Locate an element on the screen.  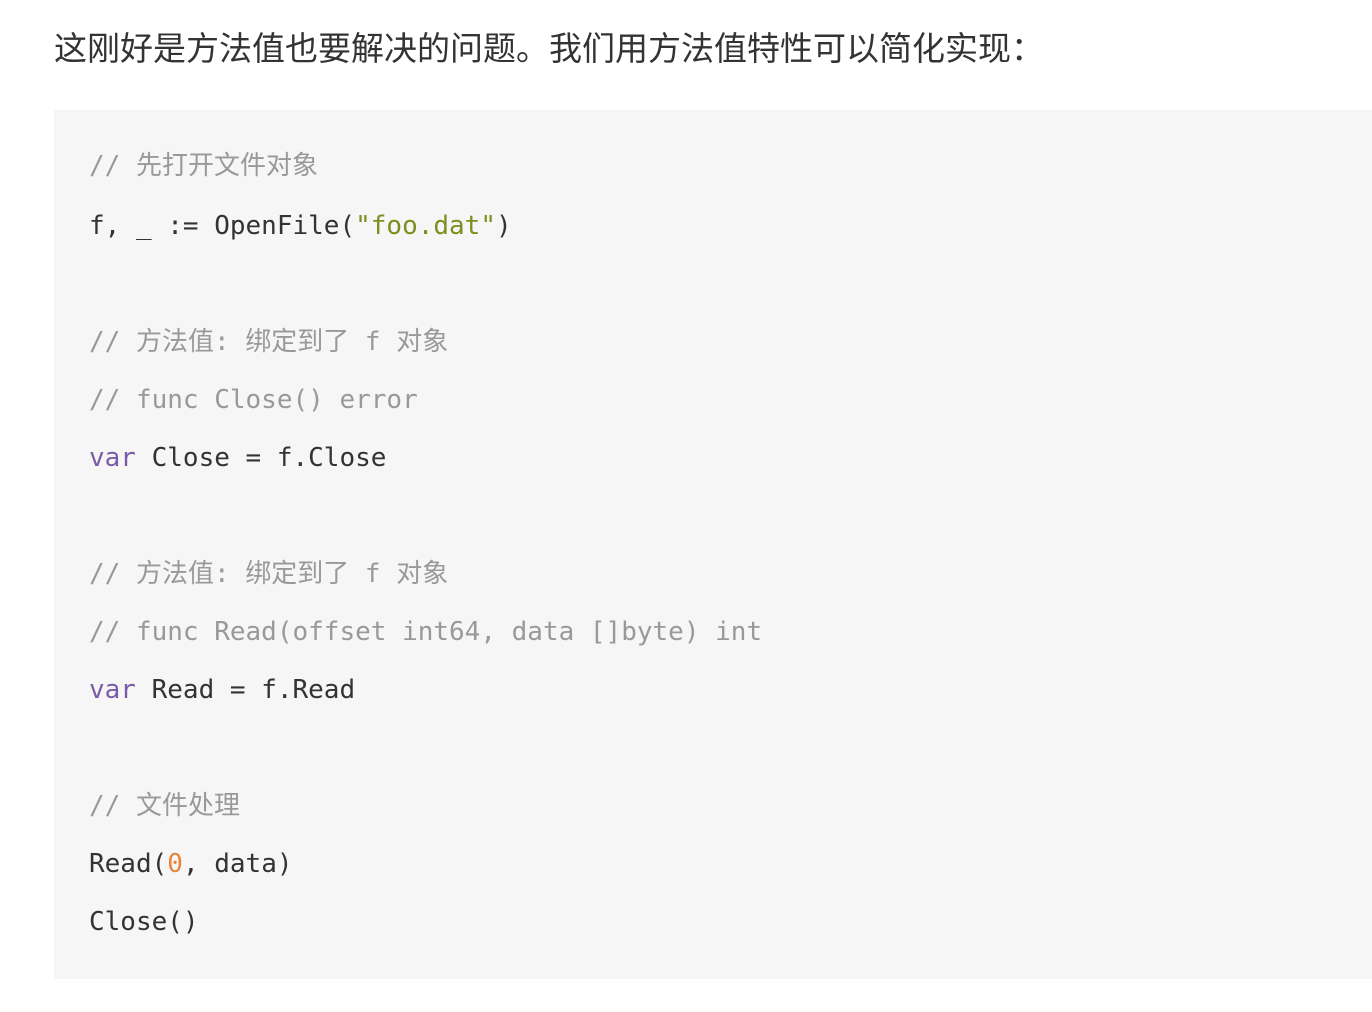
code-token-comment: // 文件处理 is located at coordinates (164, 806).